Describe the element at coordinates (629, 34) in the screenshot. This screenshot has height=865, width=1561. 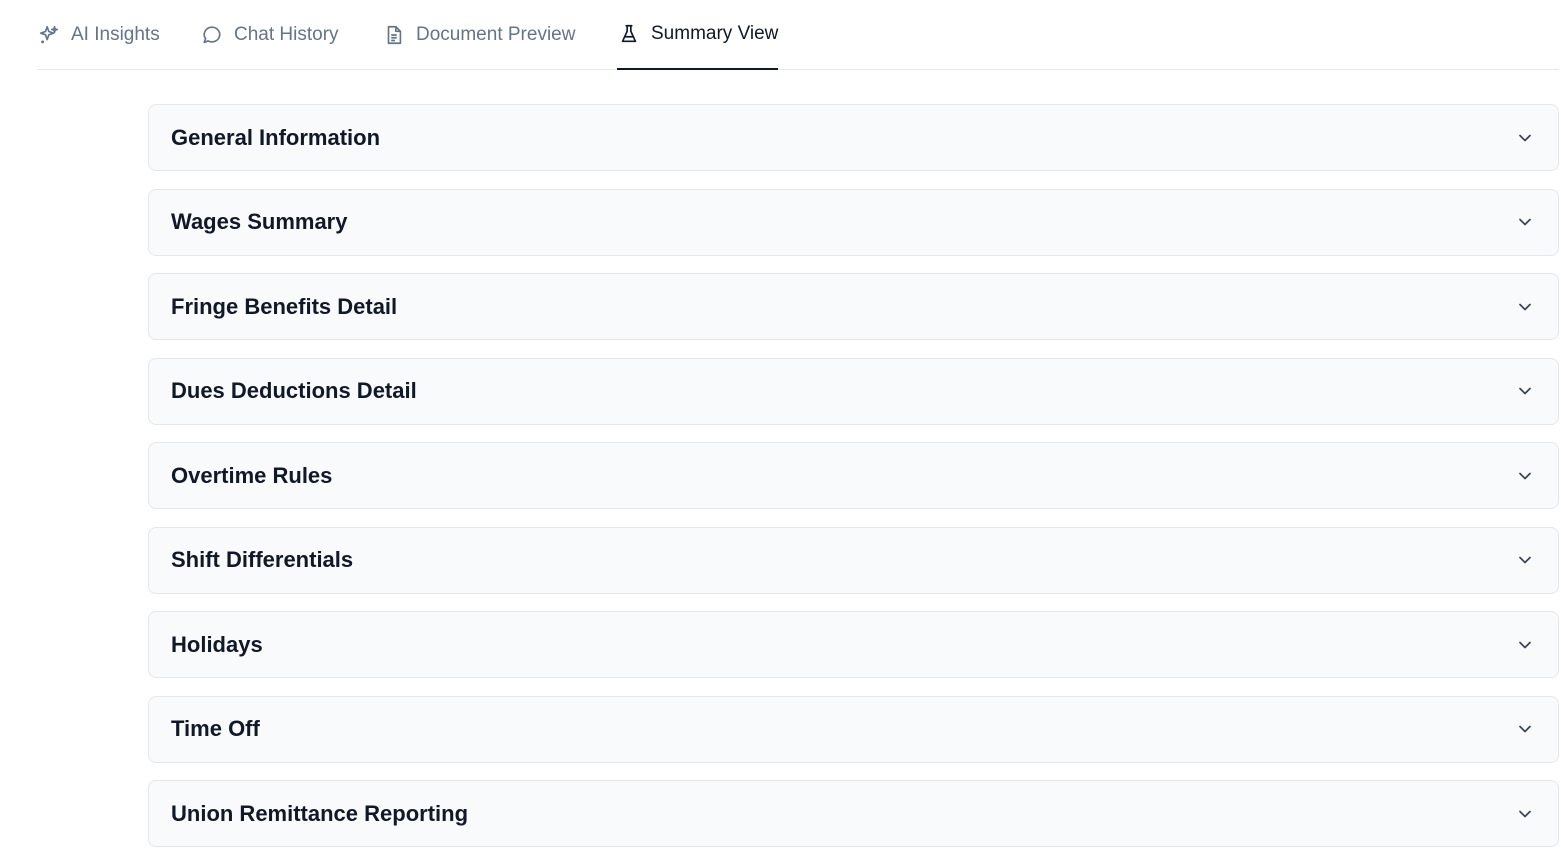
I see `flask-icon` at that location.